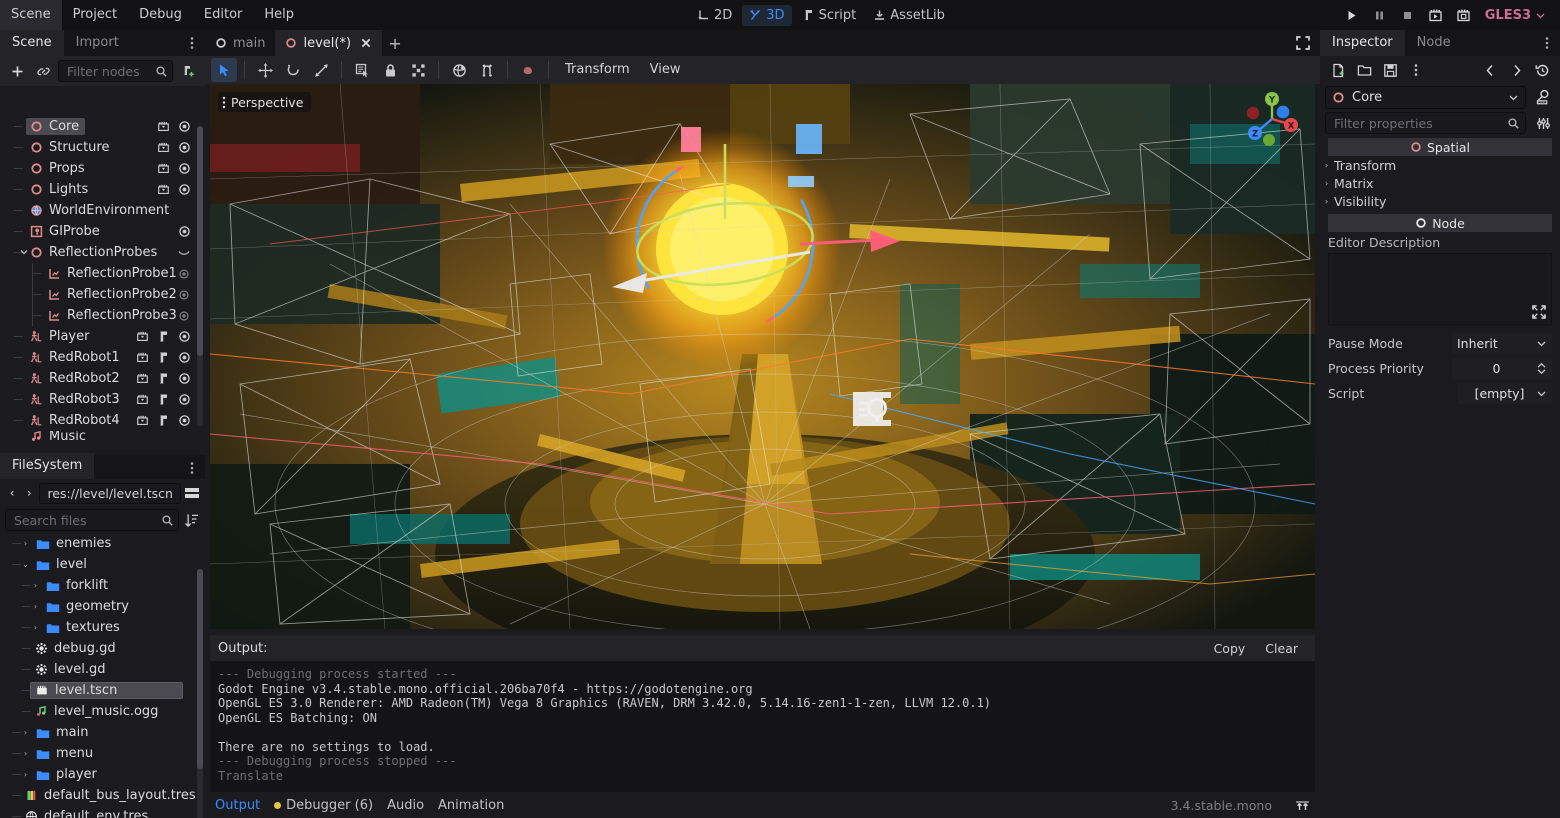 The width and height of the screenshot is (1560, 818). I want to click on fs-item-debug-gd: debug.gd, so click(102, 648).